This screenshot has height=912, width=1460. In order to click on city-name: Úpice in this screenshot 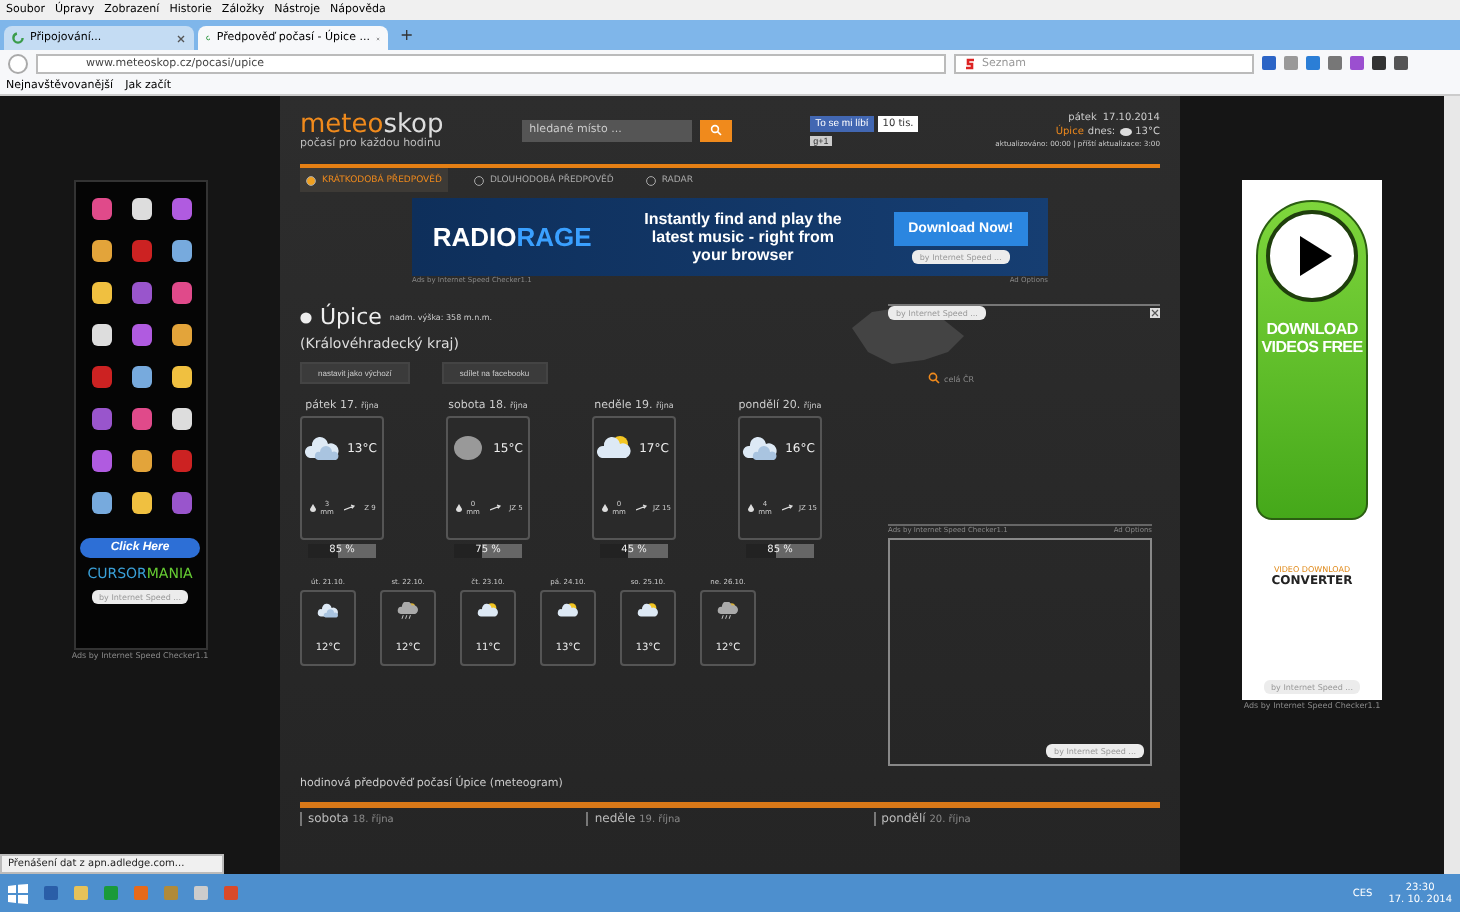, I will do `click(351, 317)`.